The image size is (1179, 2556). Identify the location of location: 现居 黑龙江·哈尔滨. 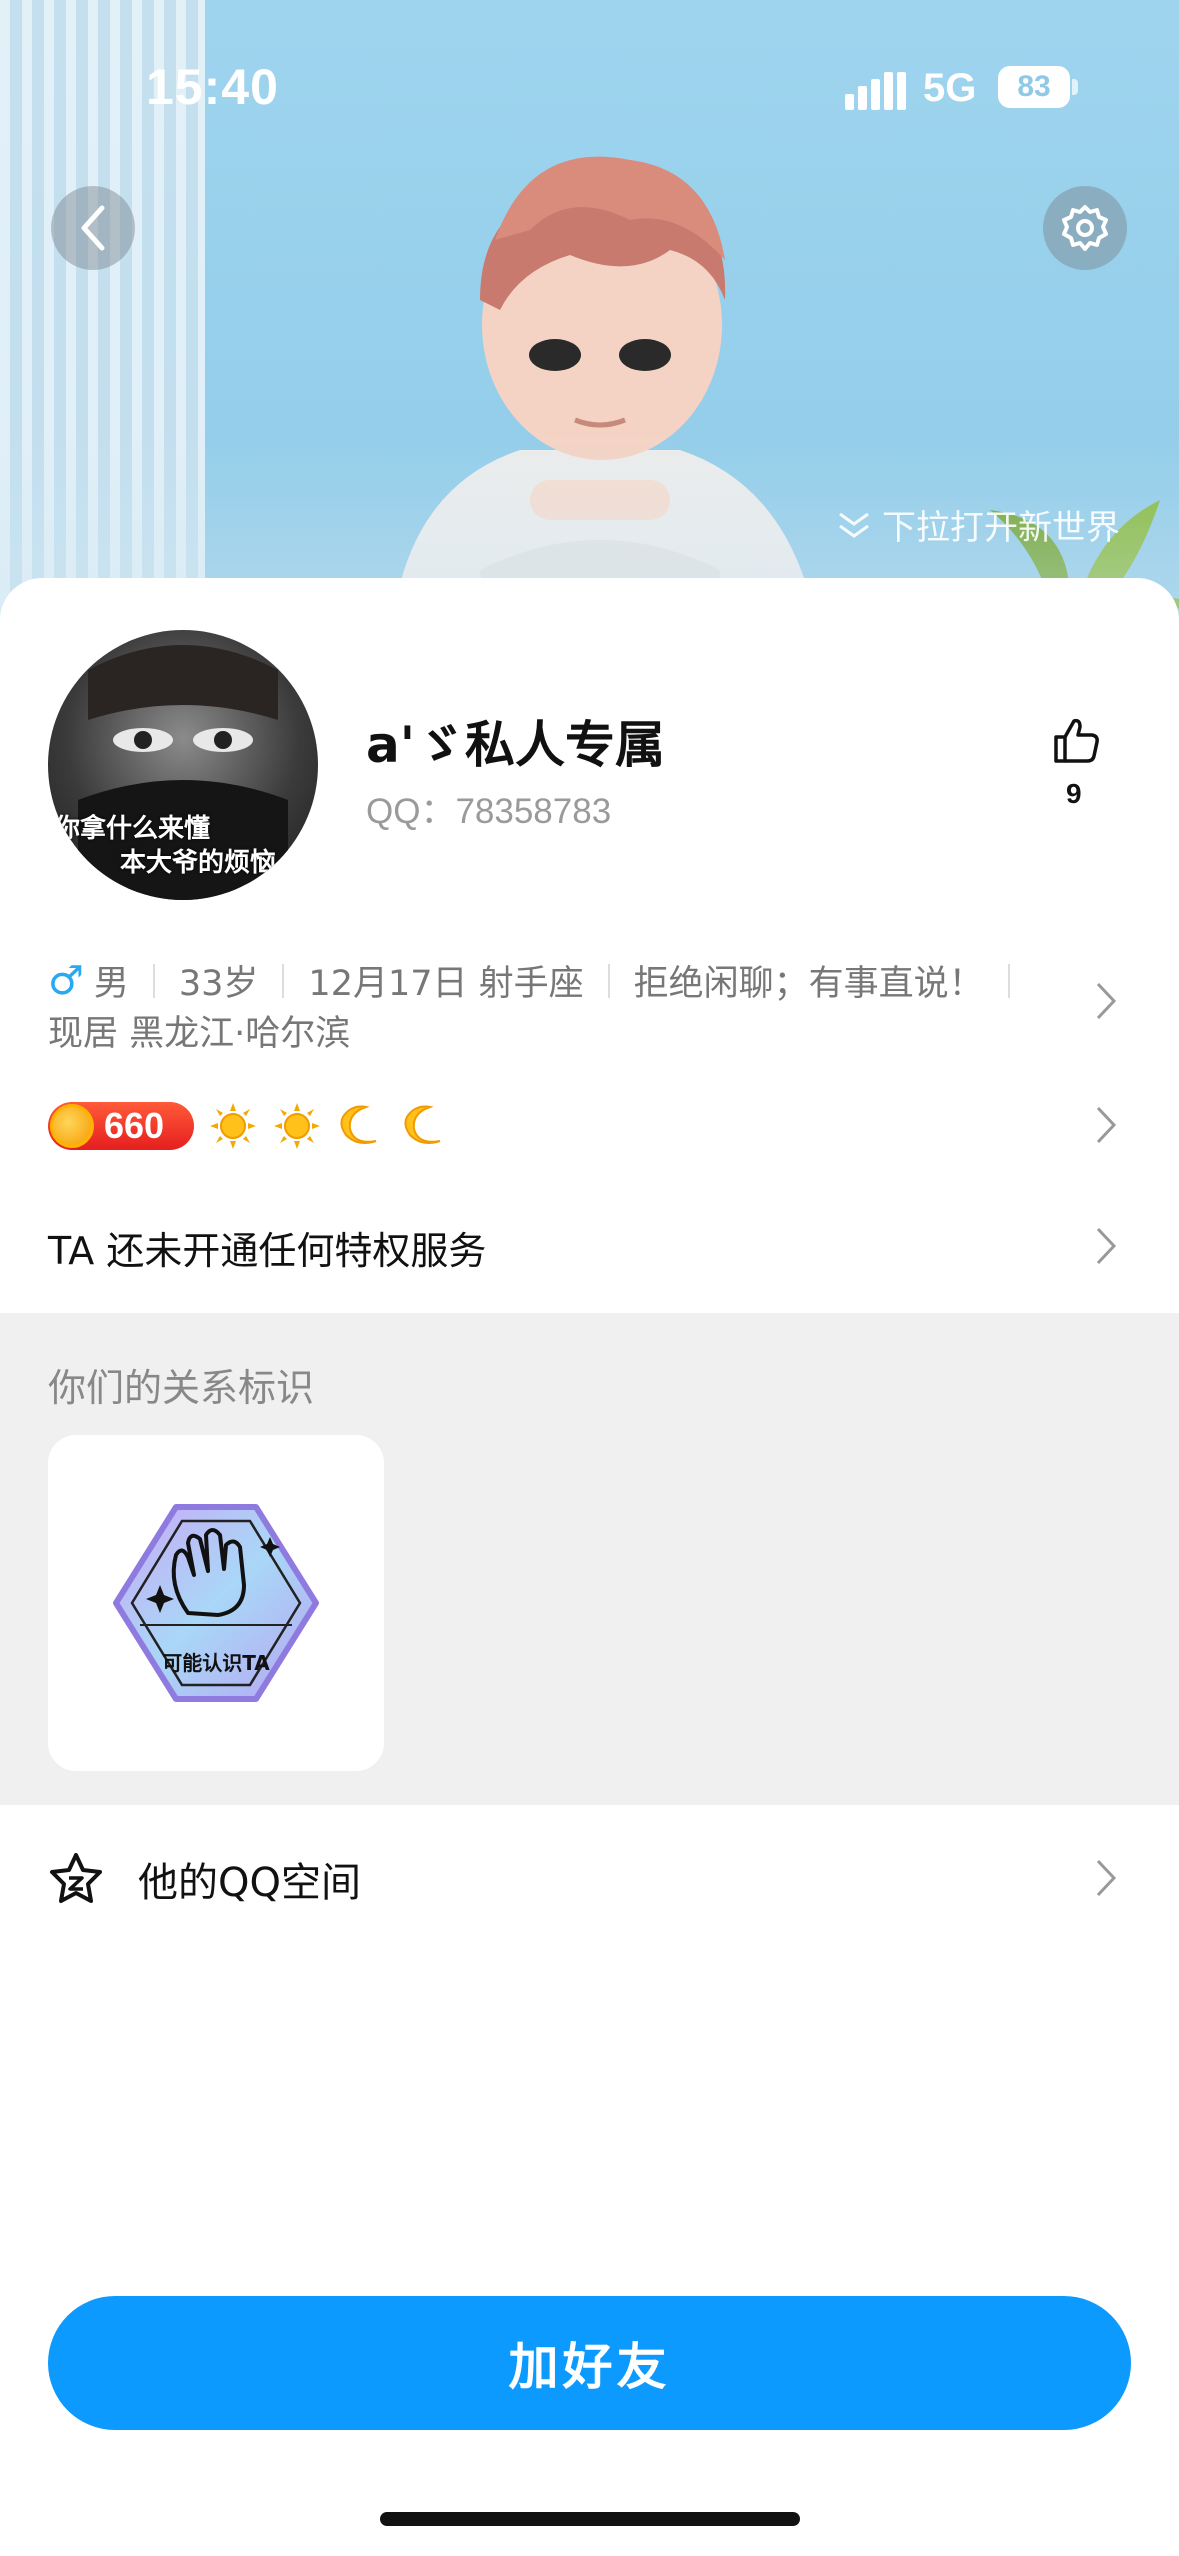
(199, 1034).